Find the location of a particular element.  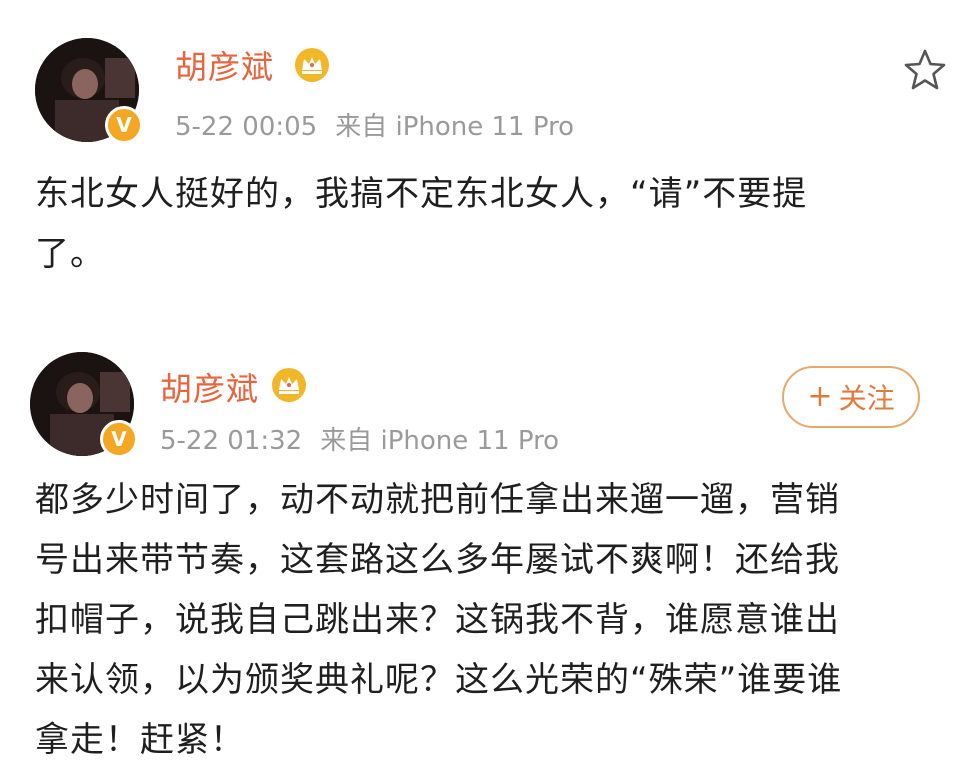

star-outline-icon is located at coordinates (925, 70).